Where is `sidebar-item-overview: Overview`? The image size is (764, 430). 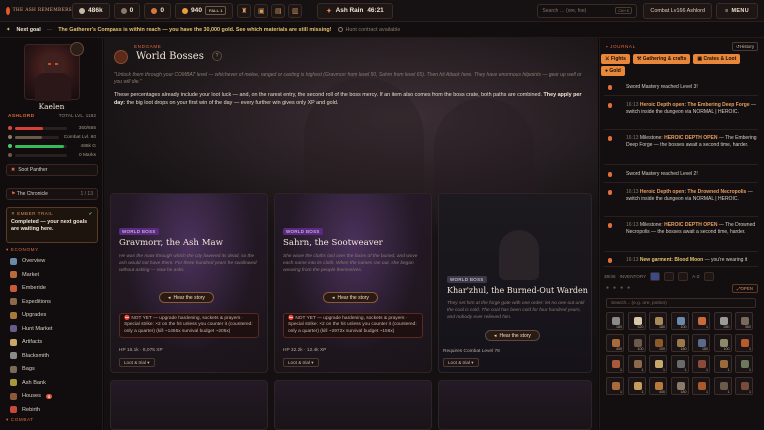
sidebar-item-overview: Overview is located at coordinates (52, 261).